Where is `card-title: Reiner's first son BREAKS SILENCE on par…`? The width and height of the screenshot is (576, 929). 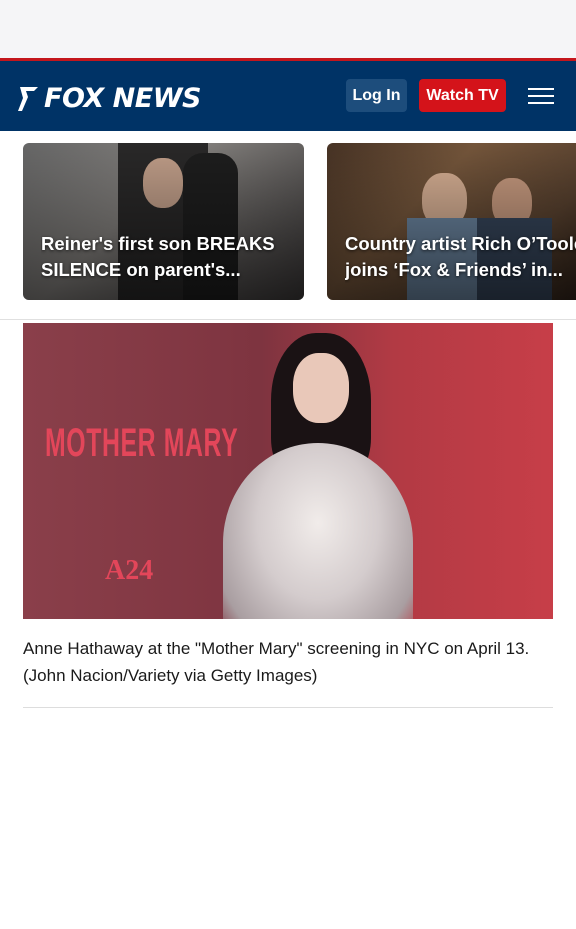
card-title: Reiner's first son BREAKS SILENCE on par… is located at coordinates (158, 256).